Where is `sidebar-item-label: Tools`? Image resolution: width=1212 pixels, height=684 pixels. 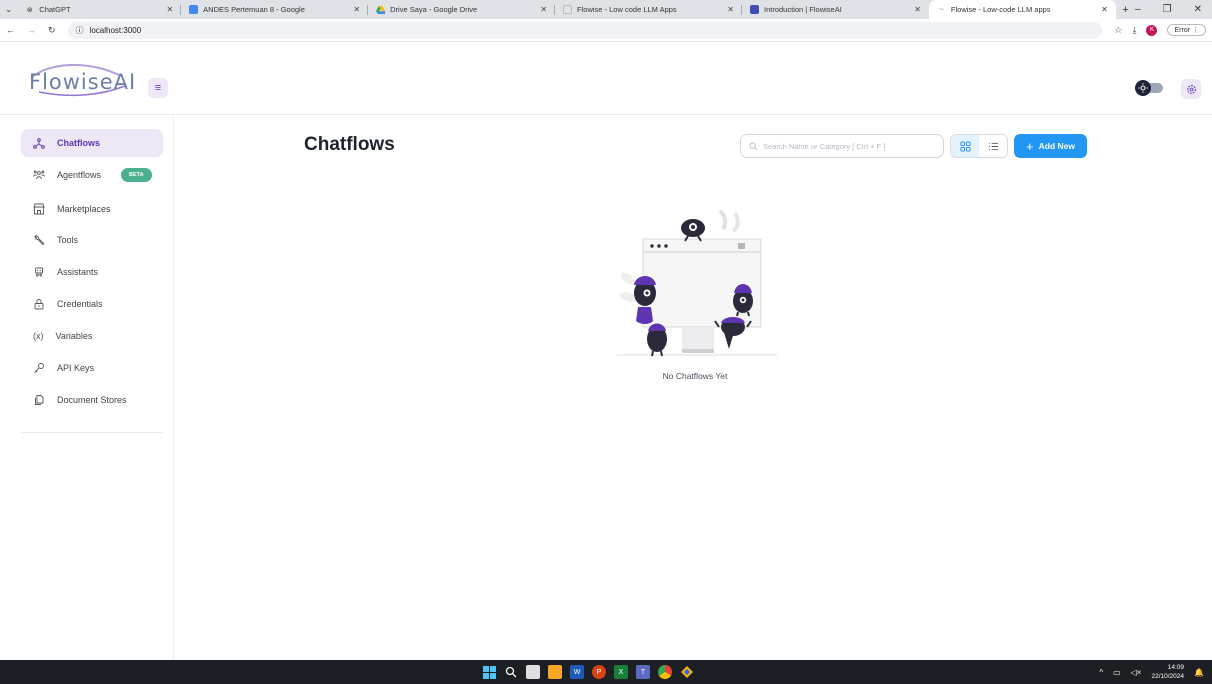 sidebar-item-label: Tools is located at coordinates (68, 240).